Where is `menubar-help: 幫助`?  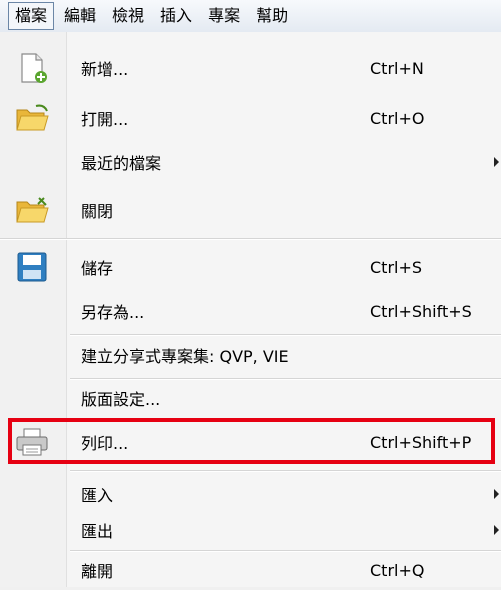 menubar-help: 幫助 is located at coordinates (272, 16).